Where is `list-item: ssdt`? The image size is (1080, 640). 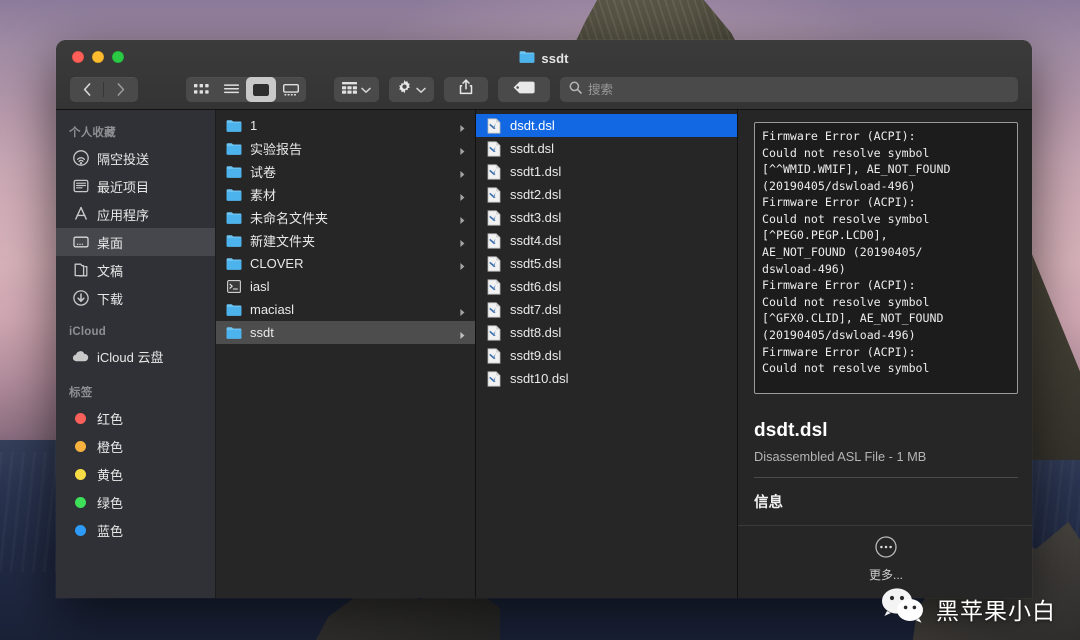 list-item: ssdt is located at coordinates (345, 332).